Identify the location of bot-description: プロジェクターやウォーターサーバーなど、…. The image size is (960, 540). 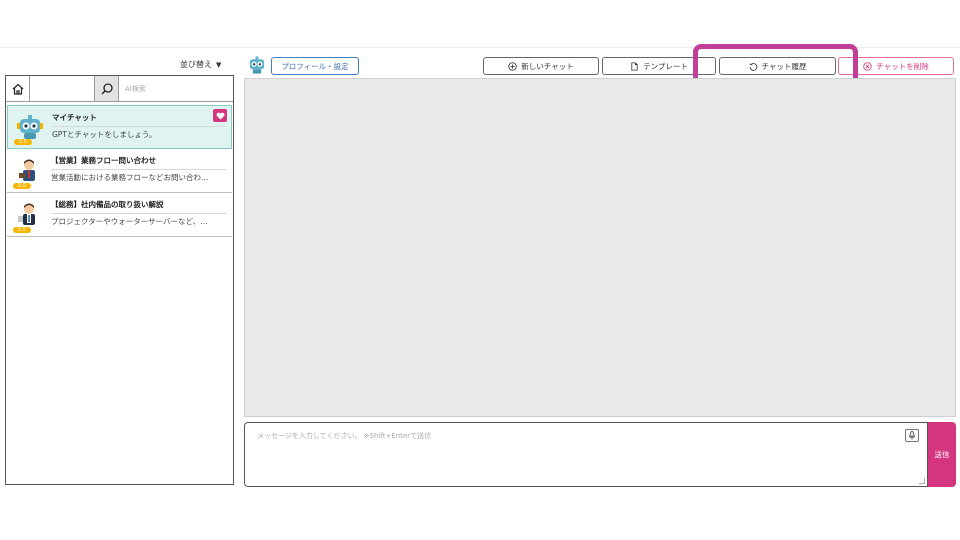
(129, 221).